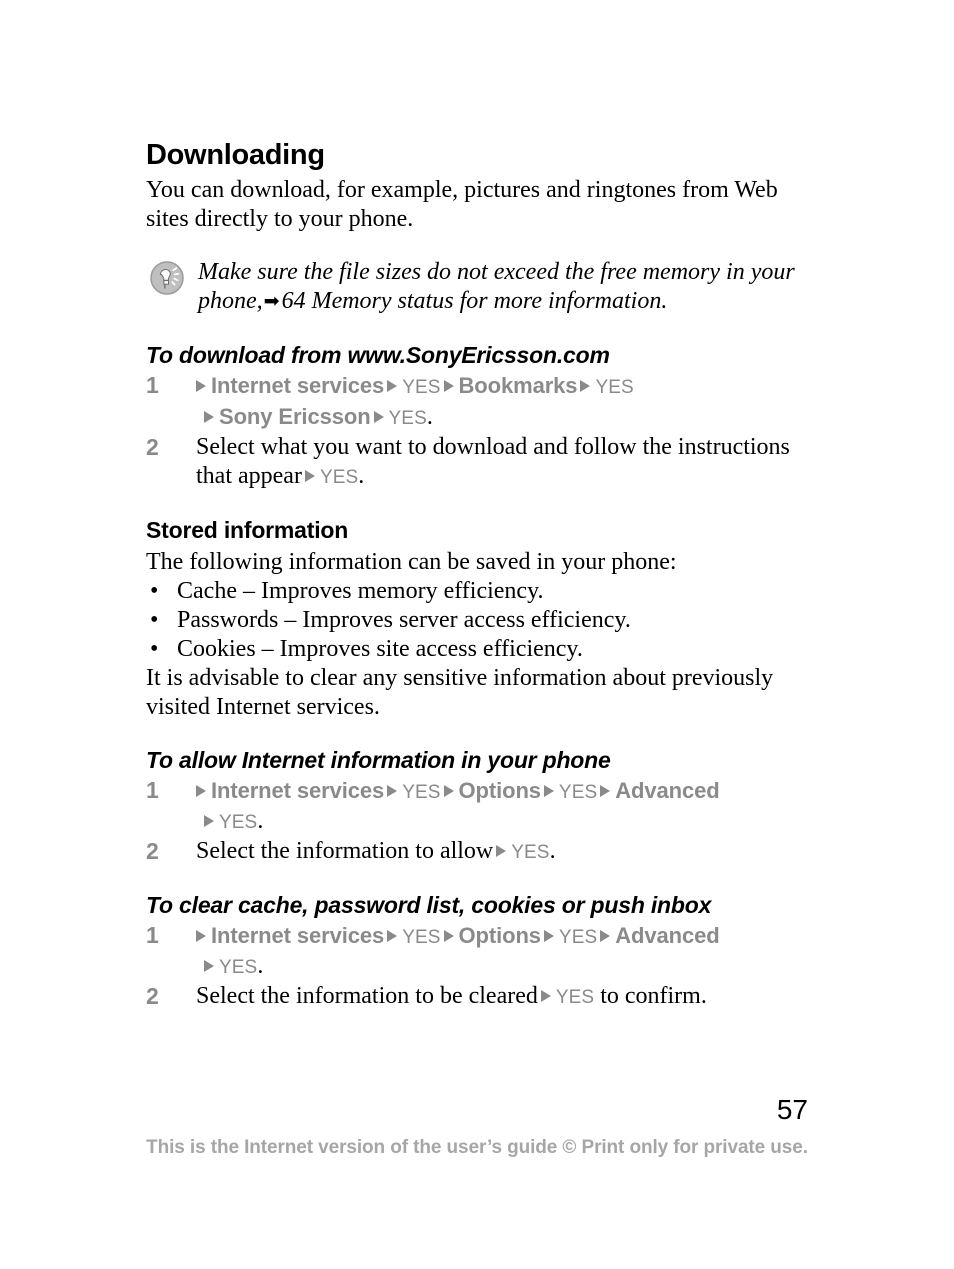  I want to click on step-body-text: Select the information to allow, so click(345, 851).